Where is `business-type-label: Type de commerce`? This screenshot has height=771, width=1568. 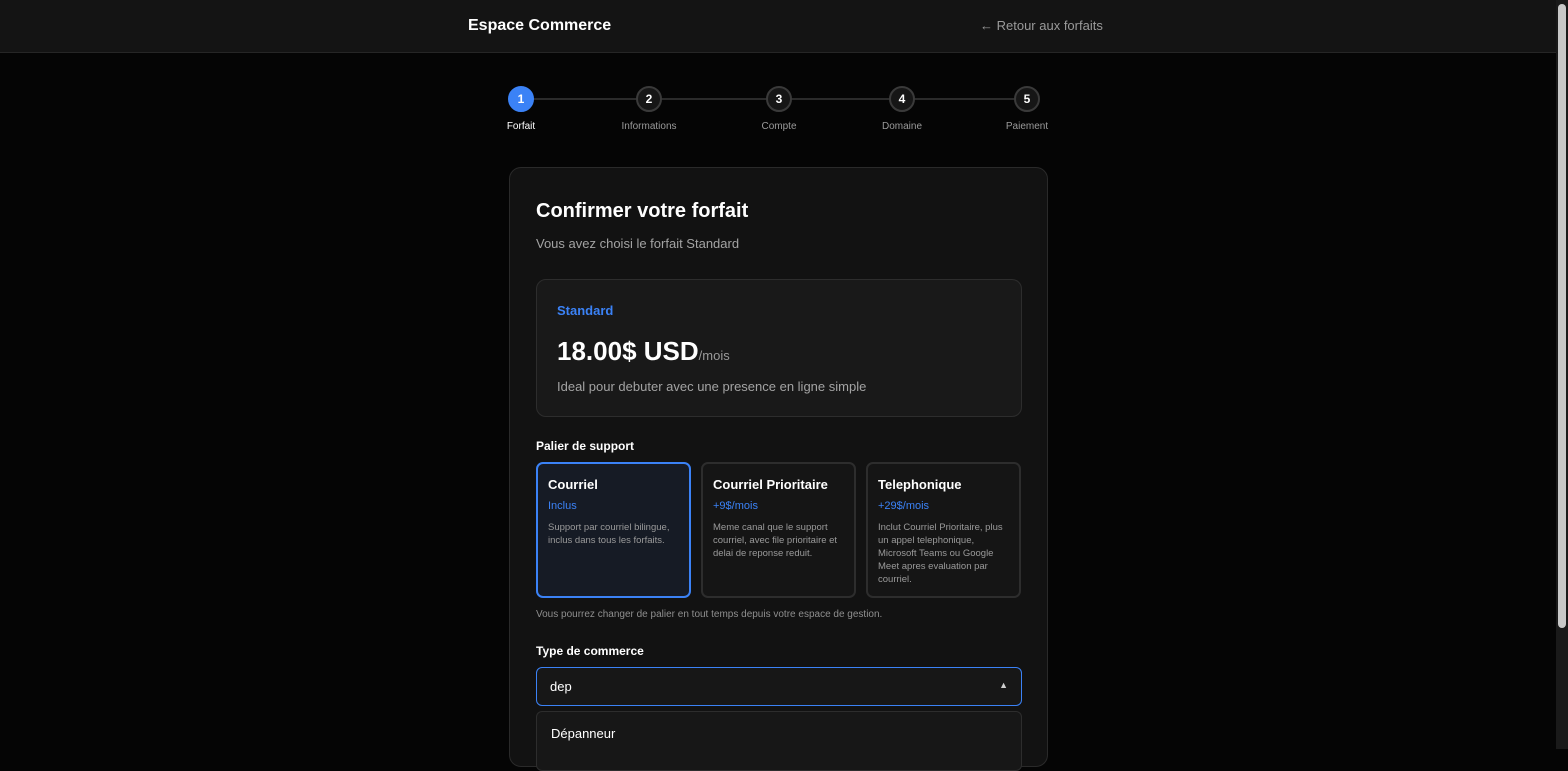 business-type-label: Type de commerce is located at coordinates (590, 651).